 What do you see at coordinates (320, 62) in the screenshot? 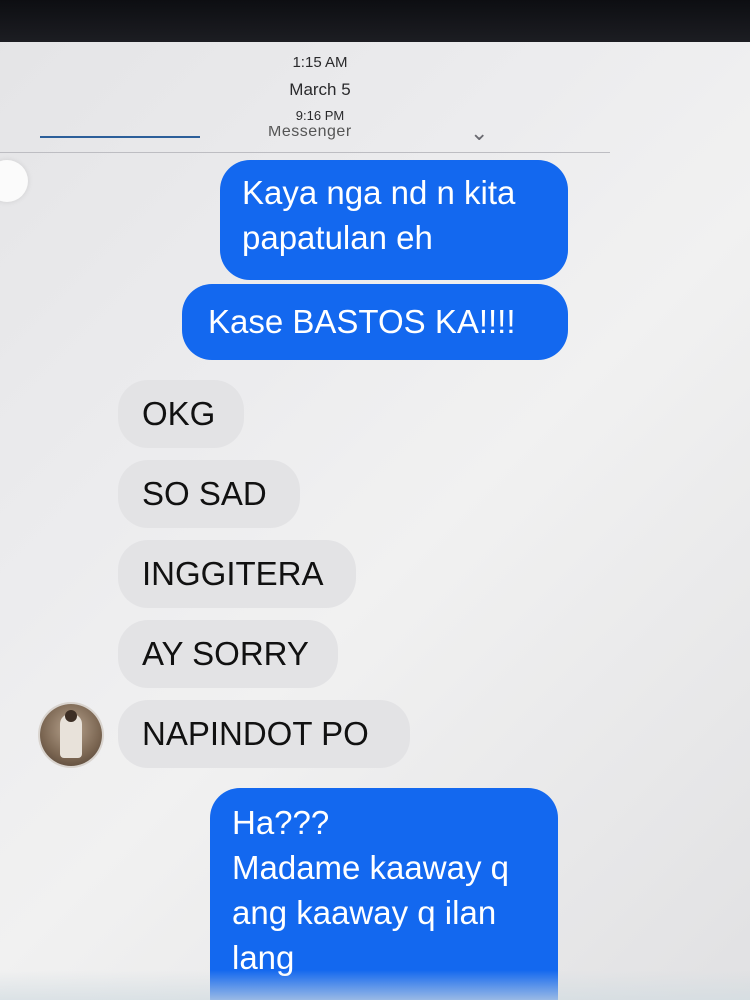
I see `timestamp-top: 1:15 AM` at bounding box center [320, 62].